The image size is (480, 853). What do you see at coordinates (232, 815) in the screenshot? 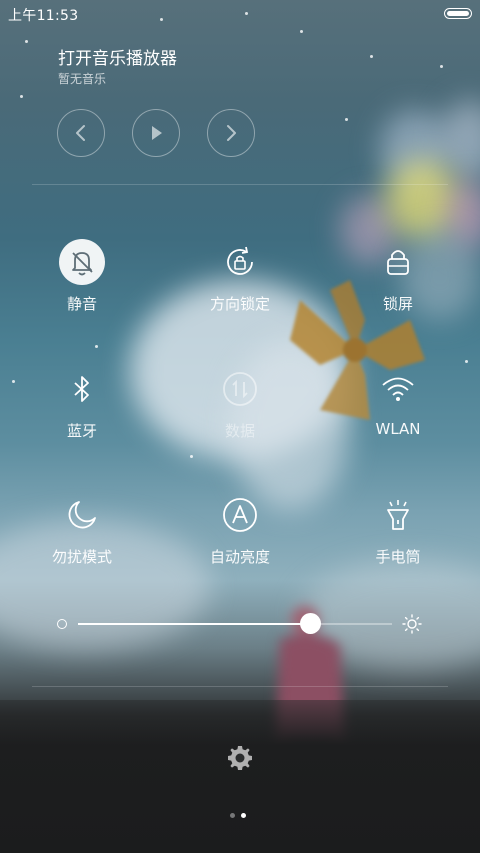
I see `page-dot` at bounding box center [232, 815].